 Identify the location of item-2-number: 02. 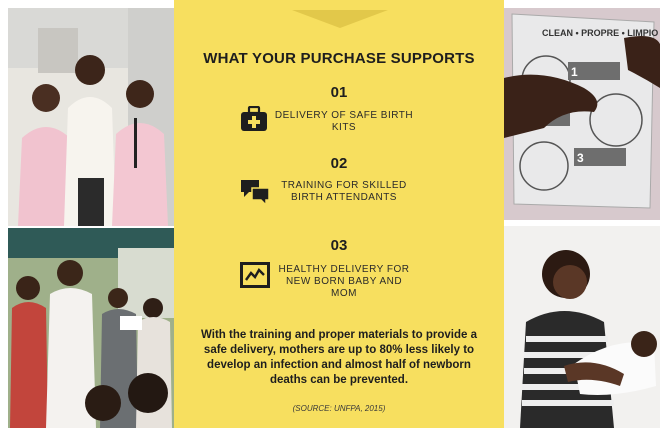
(339, 163).